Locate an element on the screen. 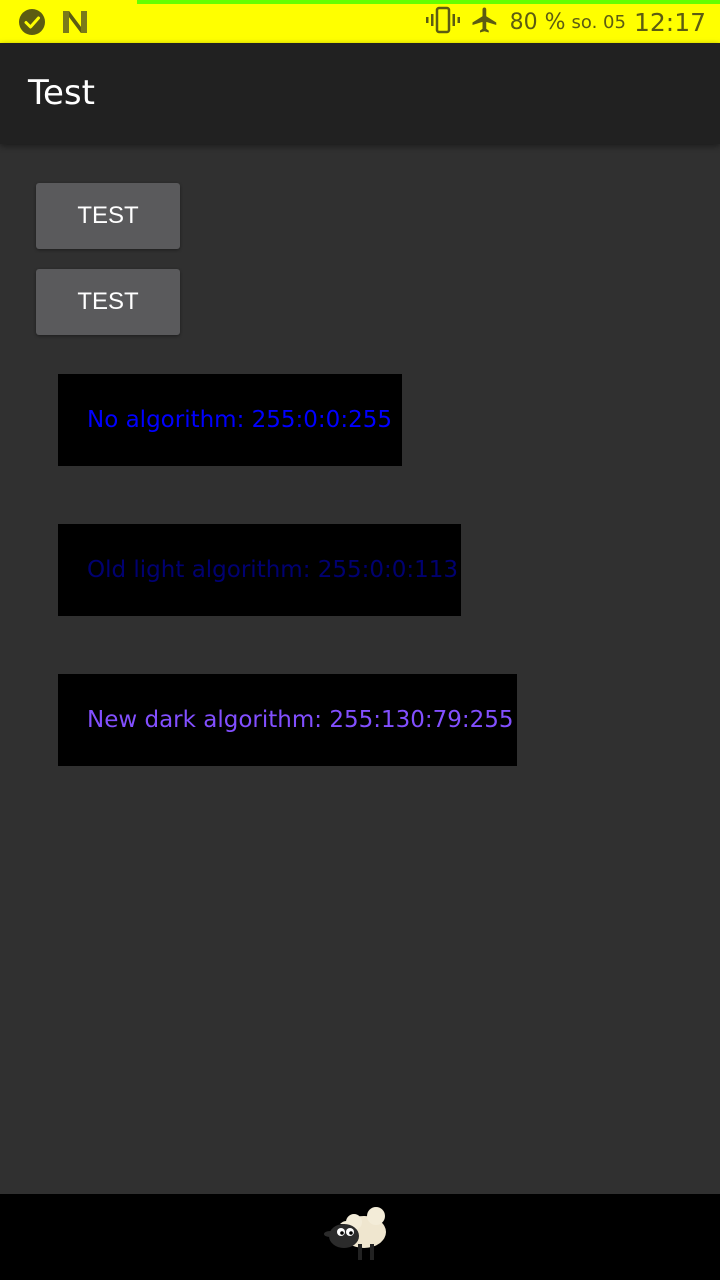 This screenshot has width=720, height=1280. status-bar: 80 % so. 05 12:17 is located at coordinates (360, 21).